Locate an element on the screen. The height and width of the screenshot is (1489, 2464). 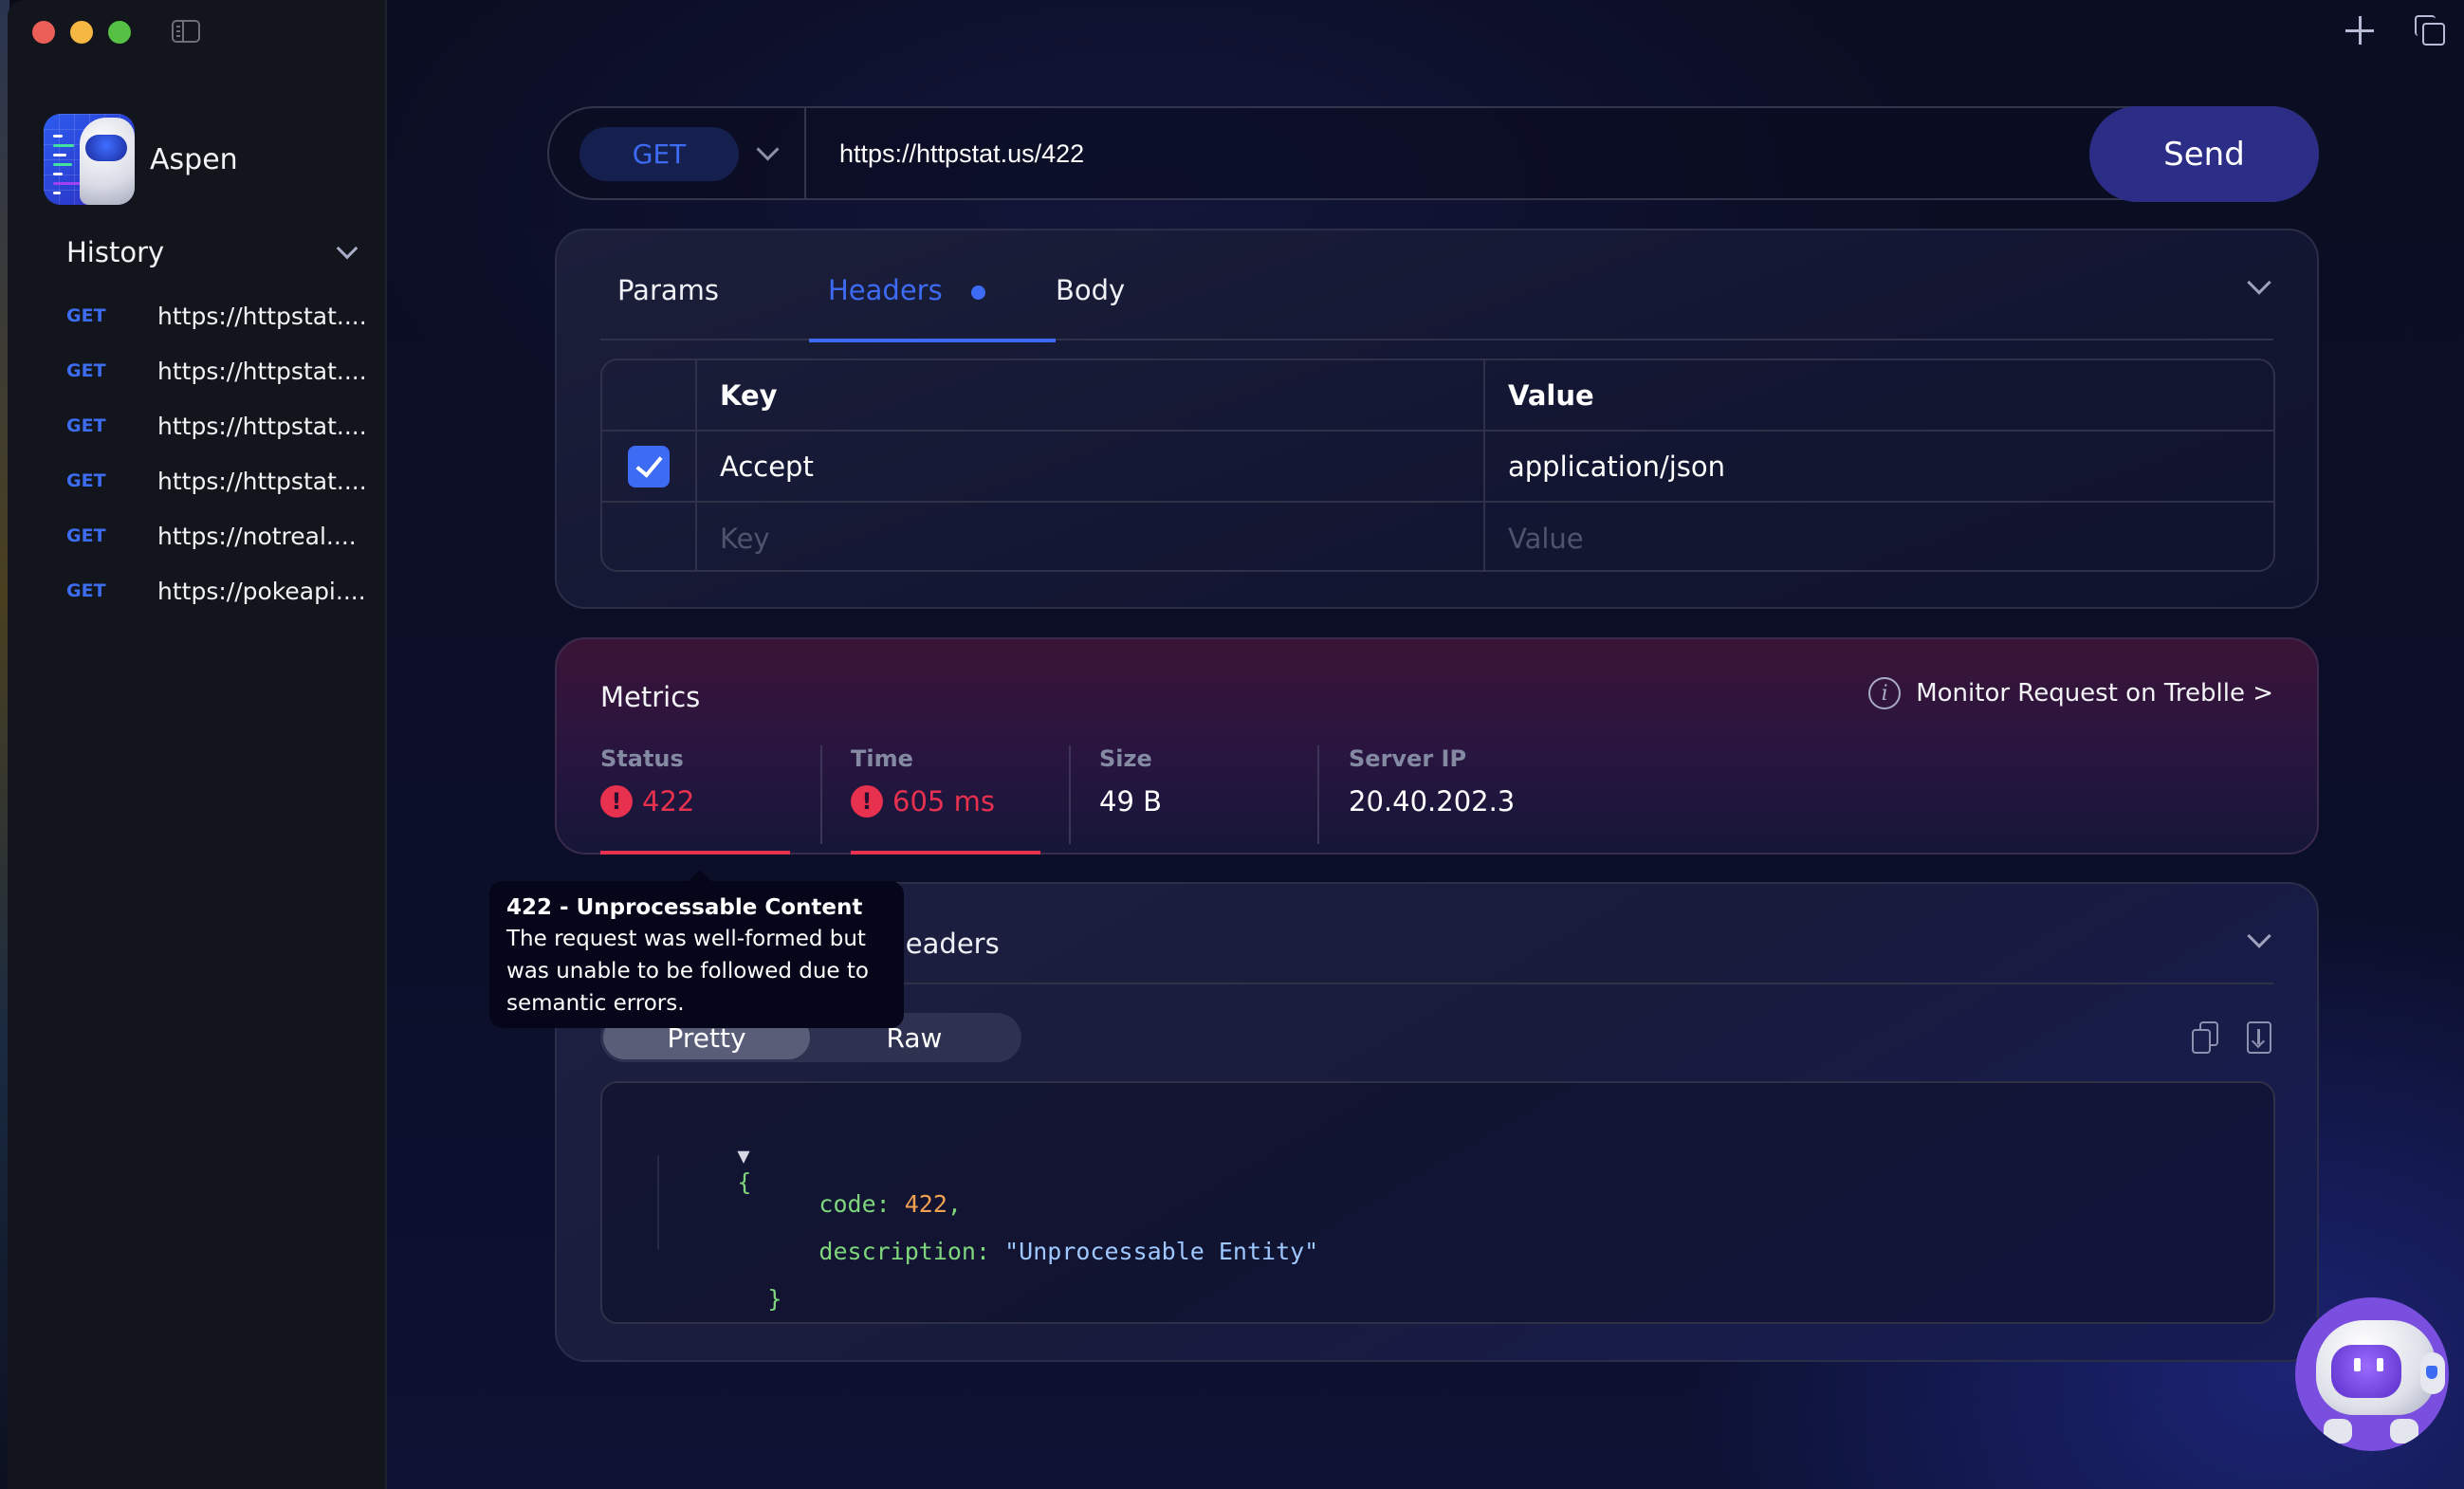
column-header-value: Value is located at coordinates (1551, 395).